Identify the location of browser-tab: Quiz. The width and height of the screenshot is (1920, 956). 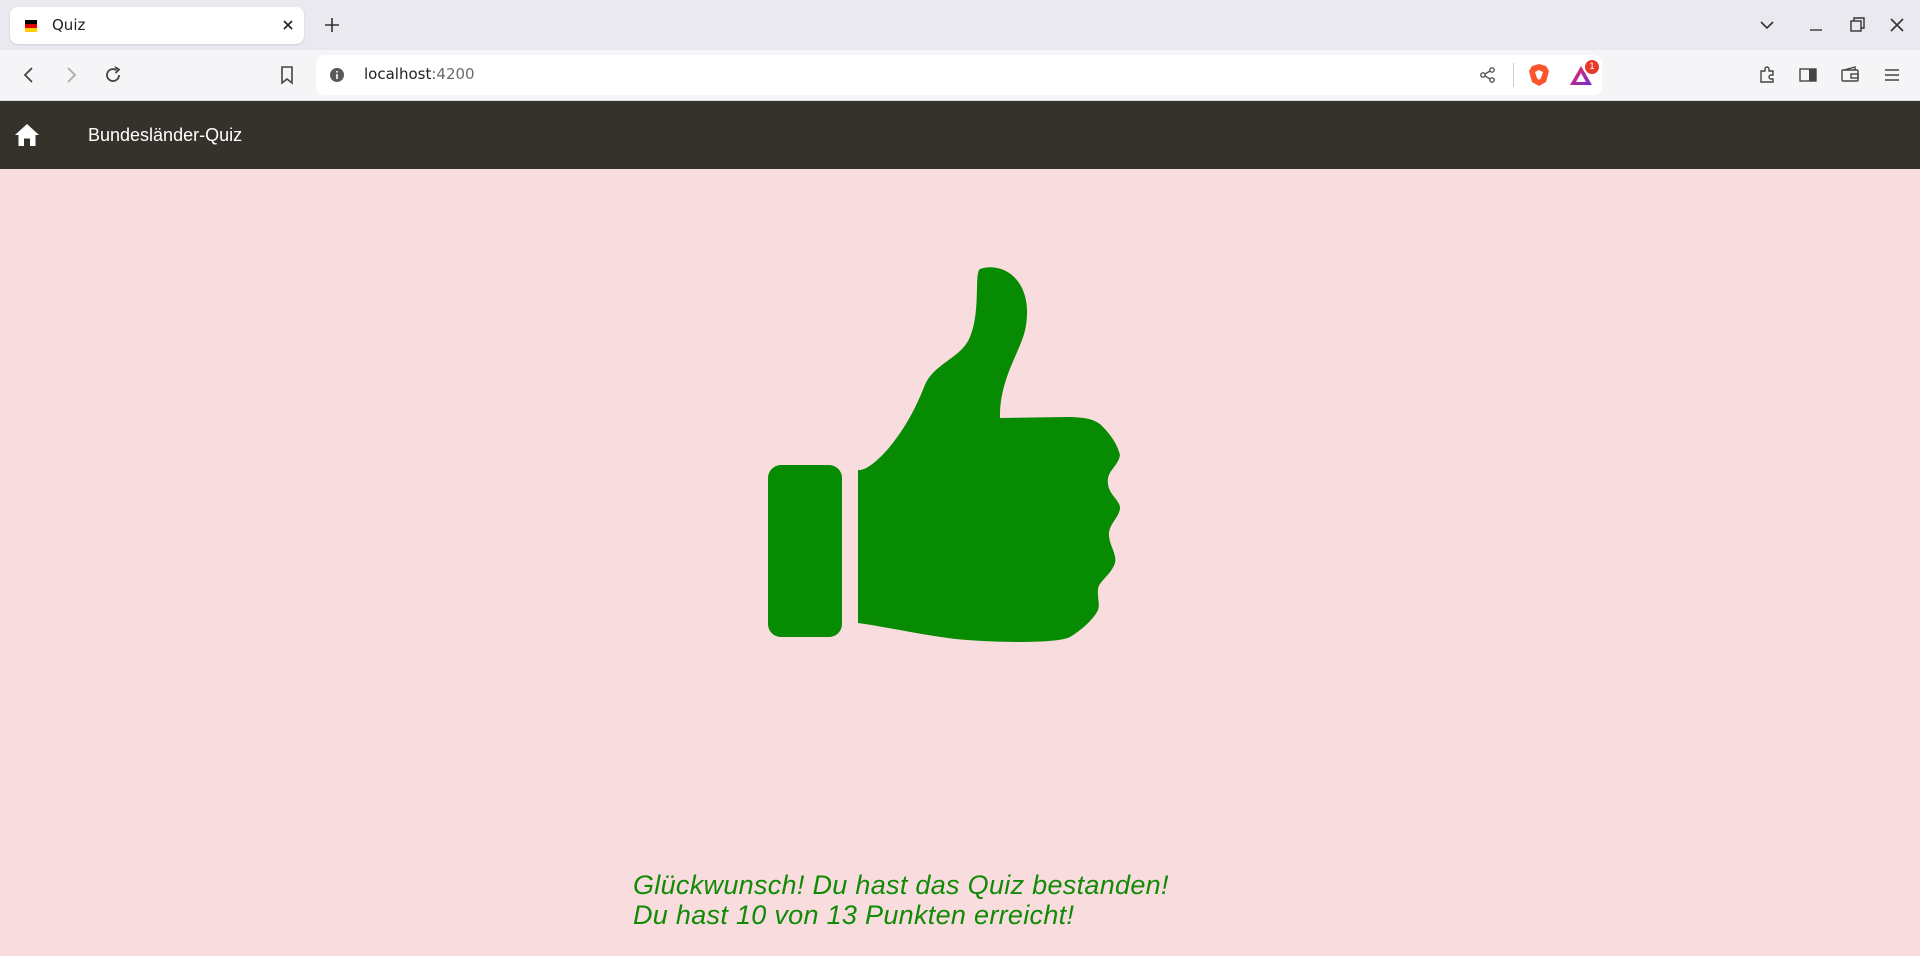
(157, 25).